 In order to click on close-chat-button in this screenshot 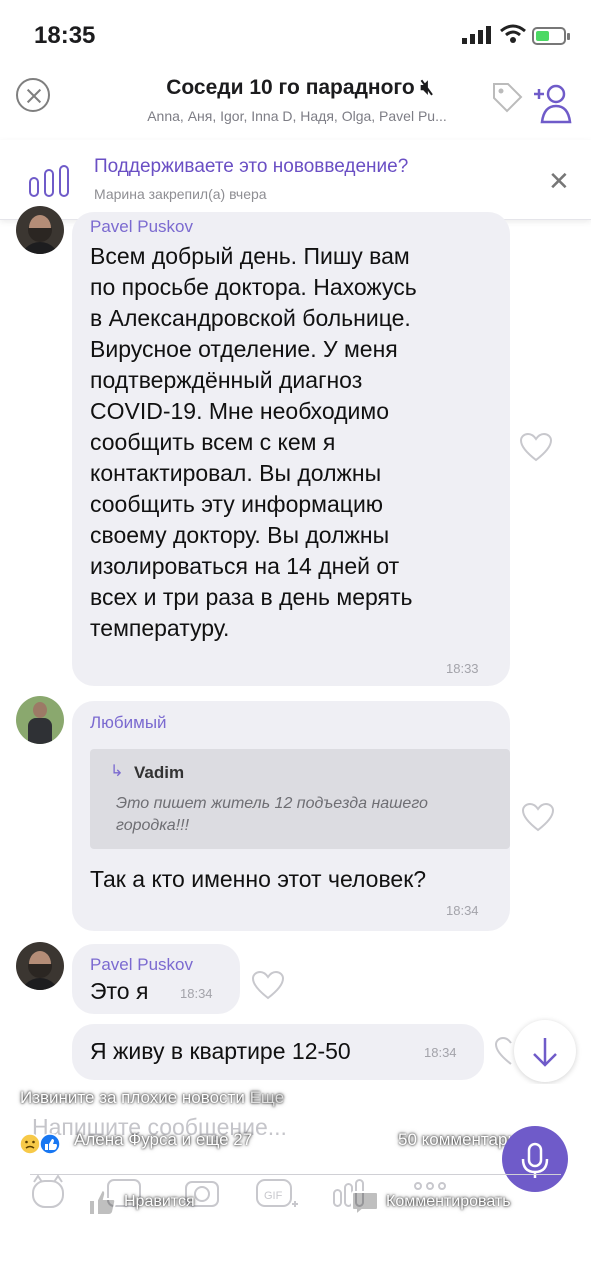, I will do `click(33, 95)`.